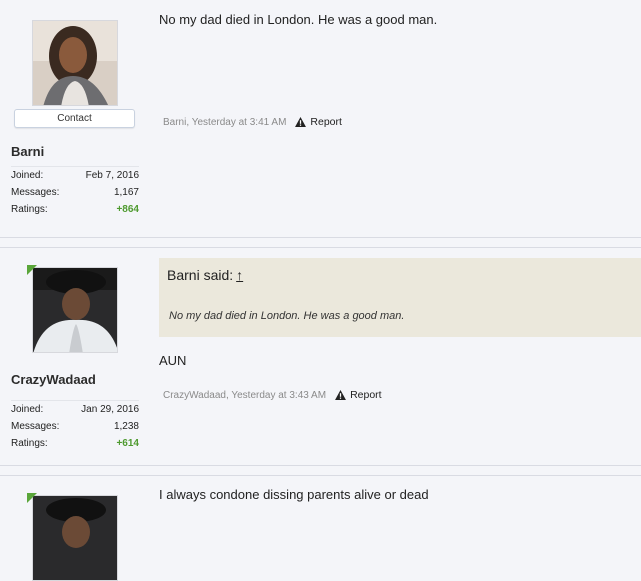  Describe the element at coordinates (112, 175) in the screenshot. I see `stat-value: Feb 7, 2016` at that location.